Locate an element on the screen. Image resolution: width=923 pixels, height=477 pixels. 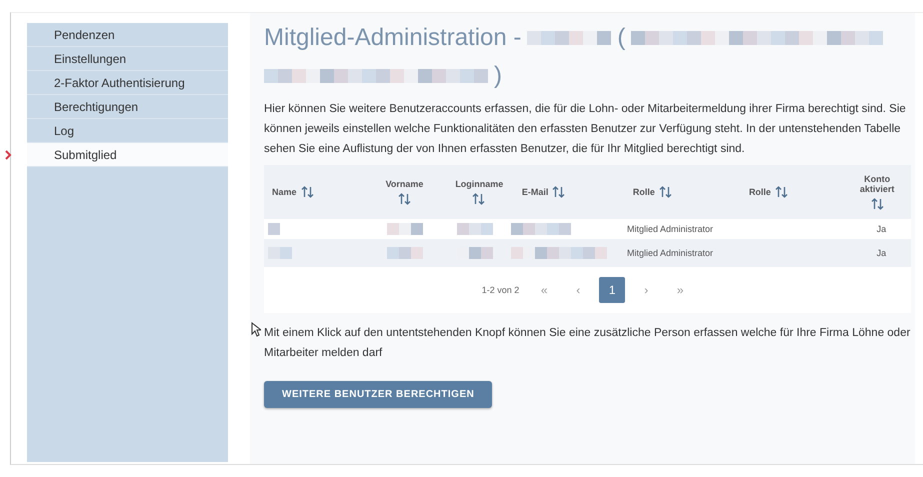
intro-text: Hier können Sie weitere Benutzeraccounts erfassen, die für die Lohn- oder Mitarbeitermeldung ihrer Firma berechtigt sind. Sie können jeweils einstellen welche Funktionalitäten den erfassten Benutzer zur Verfügung steht. In der untenstehenden Tabelle sehen Sie eine Auflistung der von Ihnen erfassten Benutzer, die für Ihr Mitglied berechtigt sind. is located at coordinates (585, 129).